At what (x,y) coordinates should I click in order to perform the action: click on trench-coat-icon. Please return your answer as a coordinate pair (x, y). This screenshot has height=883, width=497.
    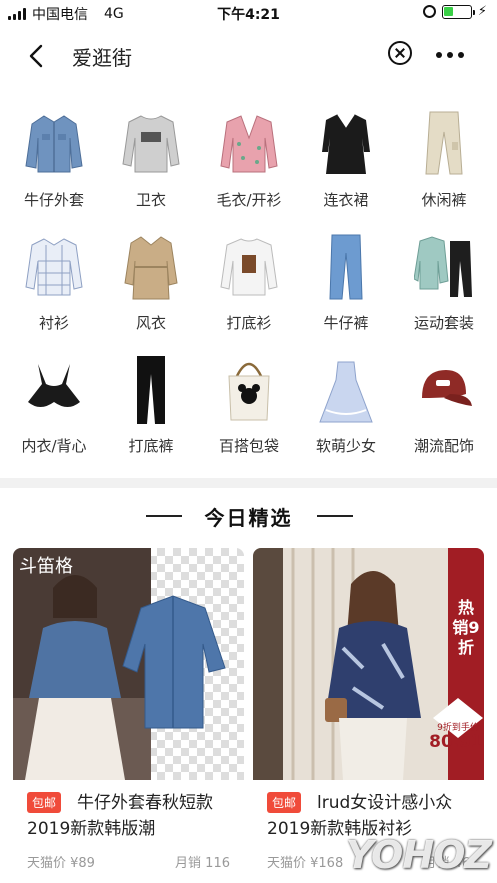
    Looking at the image, I should click on (151, 268).